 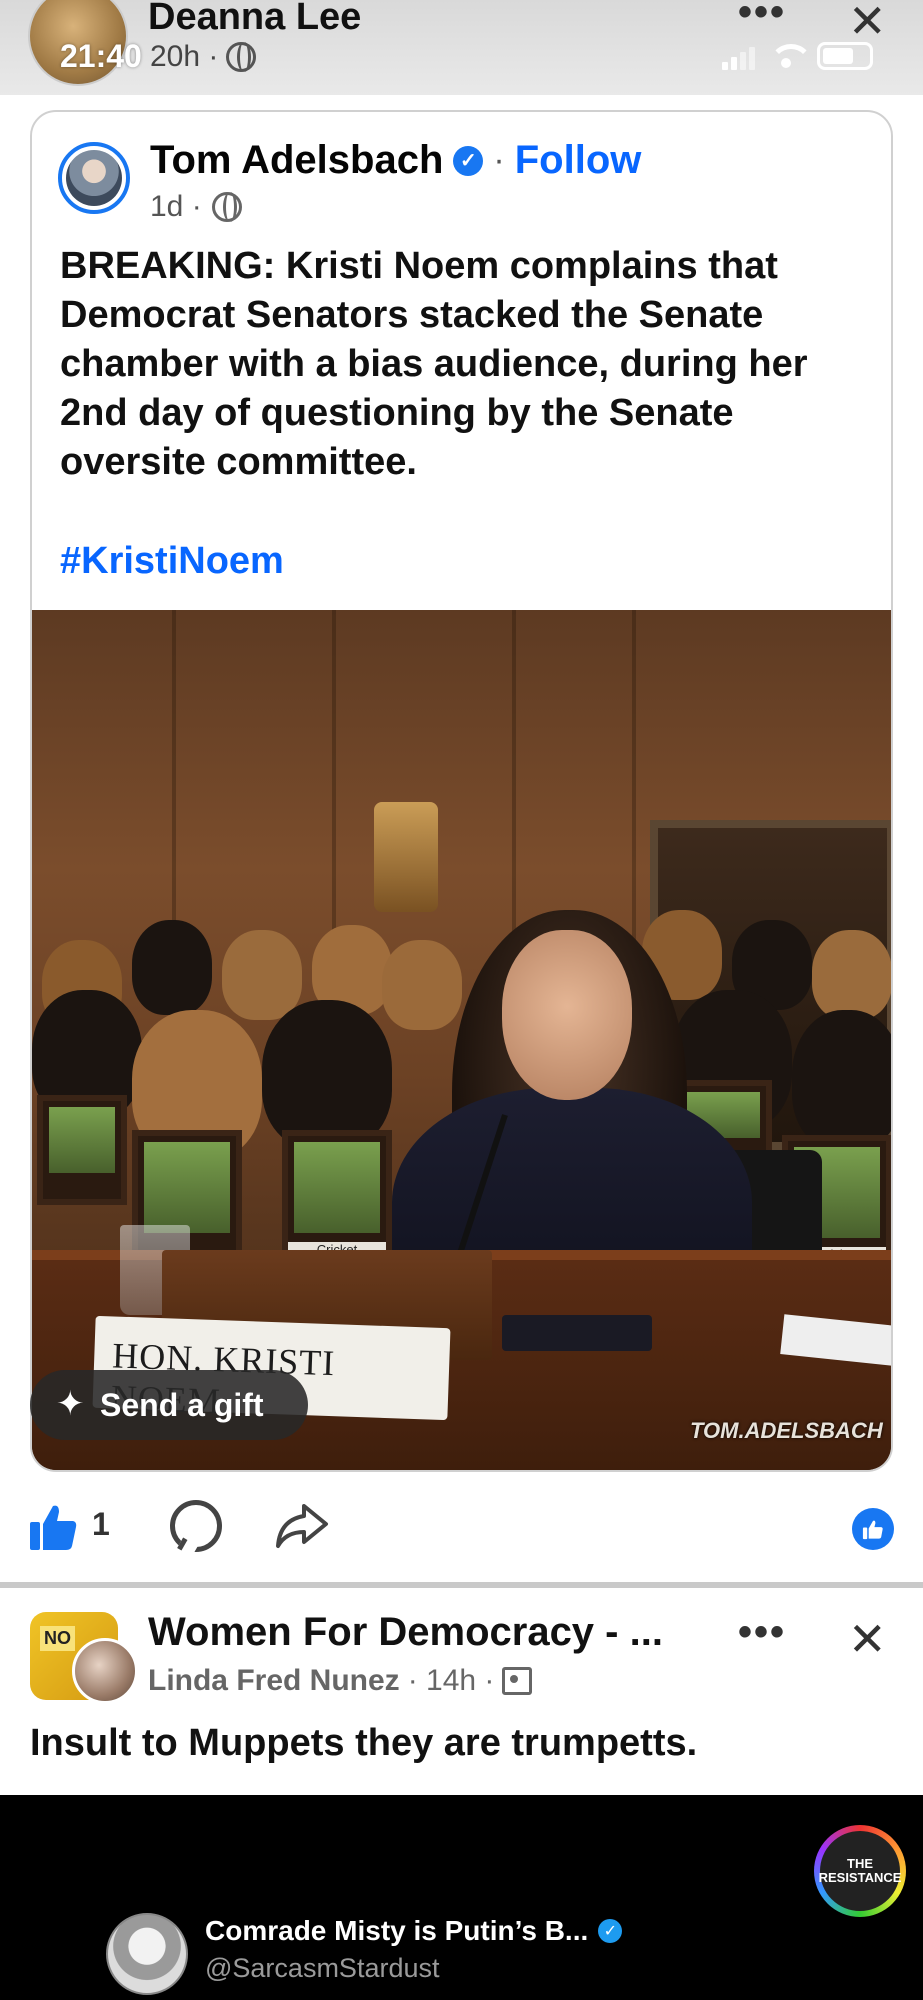 I want to click on post2-text: Insult to Muppets they are trumpetts., so click(x=364, y=1743).